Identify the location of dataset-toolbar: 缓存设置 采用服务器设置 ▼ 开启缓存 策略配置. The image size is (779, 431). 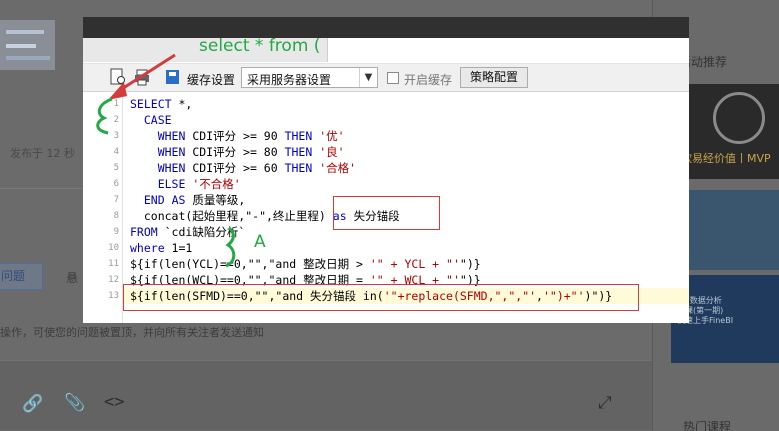
(386, 78).